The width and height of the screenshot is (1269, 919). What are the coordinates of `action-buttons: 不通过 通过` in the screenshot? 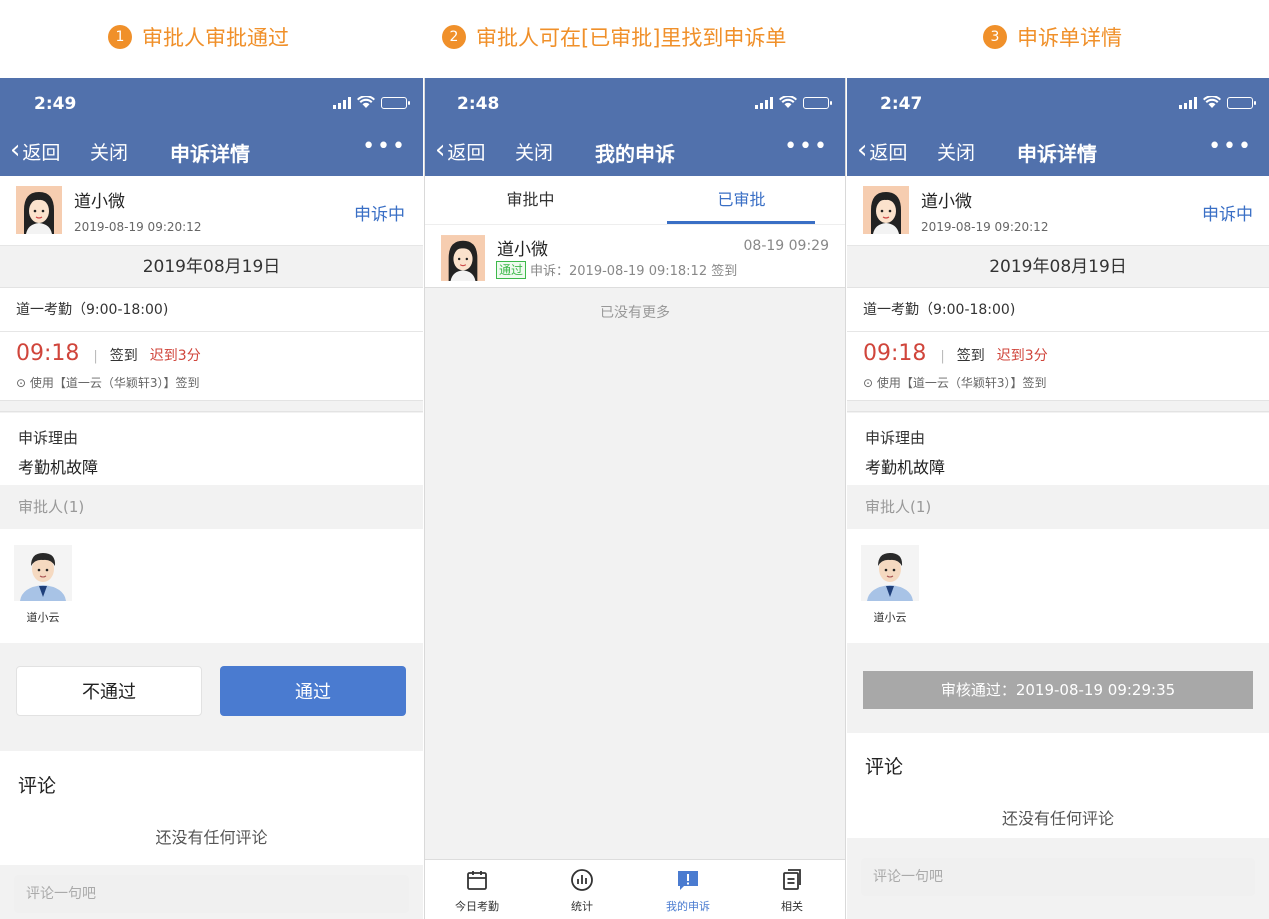 It's located at (211, 697).